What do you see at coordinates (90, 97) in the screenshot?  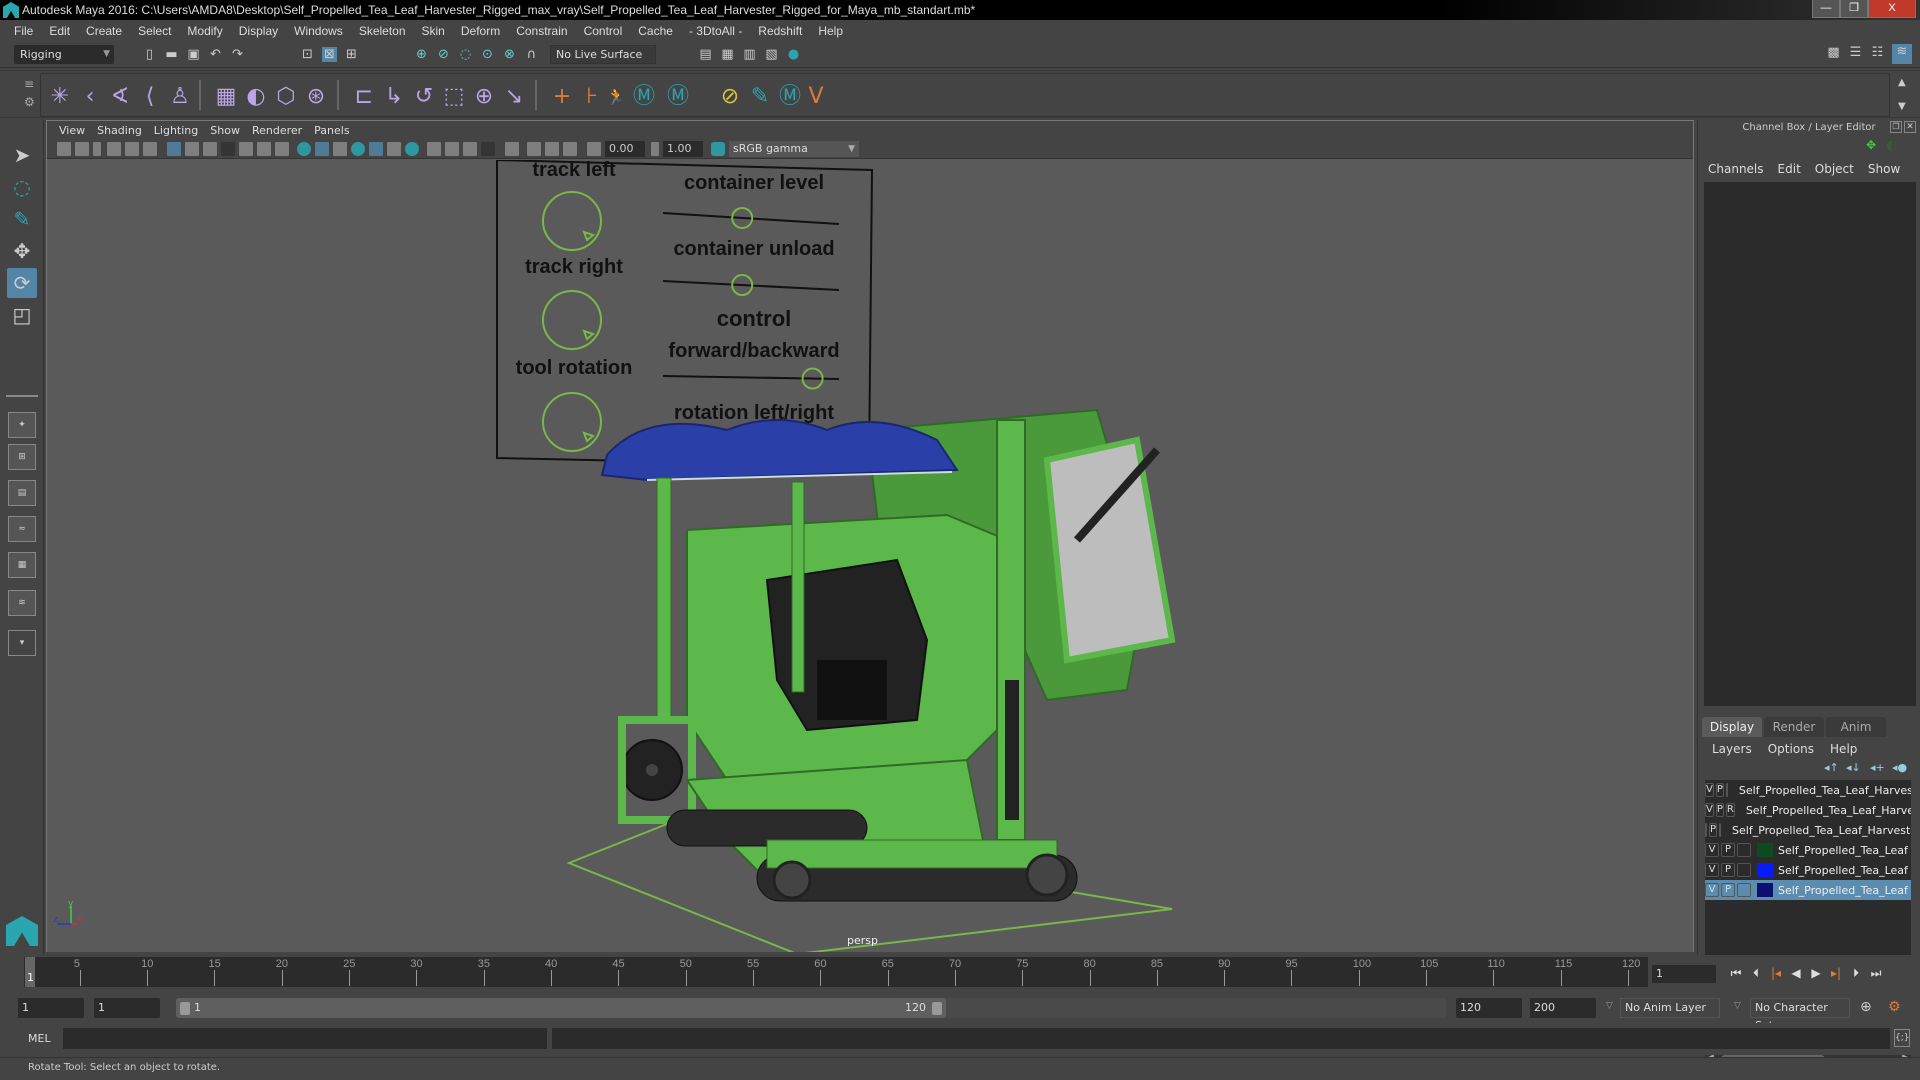 I see `ik-handle-icon: ‹` at bounding box center [90, 97].